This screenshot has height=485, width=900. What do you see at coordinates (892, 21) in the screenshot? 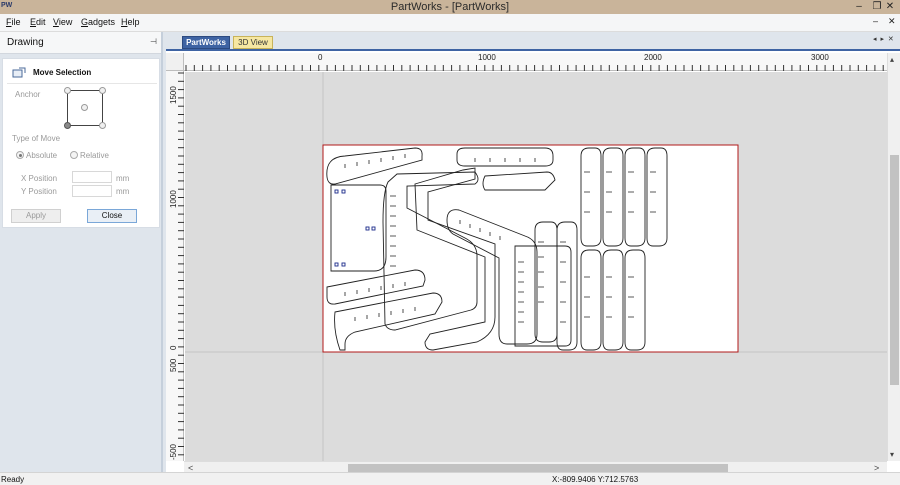
I see `document-close-button: ✕` at bounding box center [892, 21].